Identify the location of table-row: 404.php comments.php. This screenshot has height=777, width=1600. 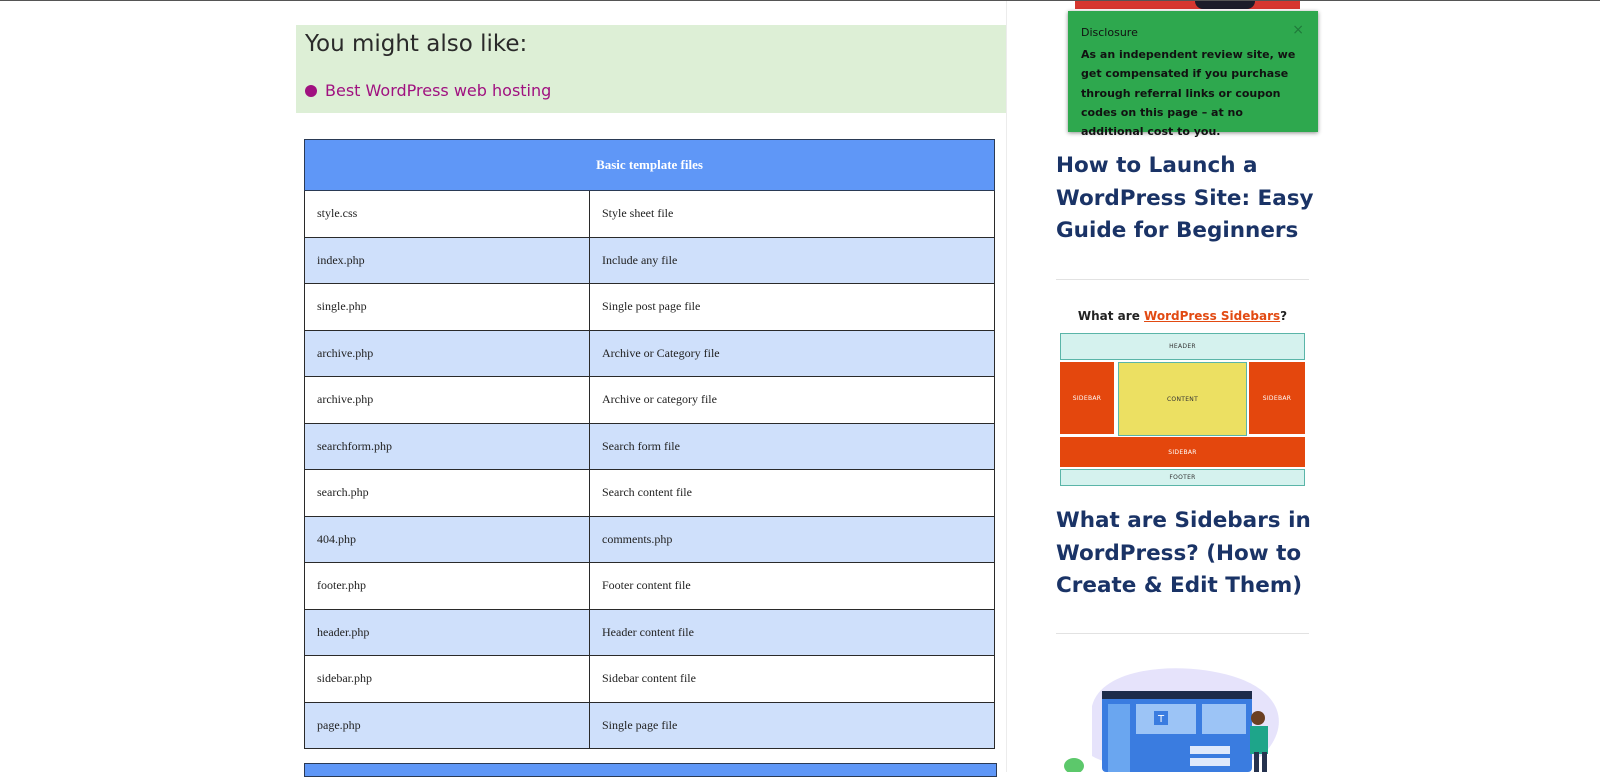
(649, 539).